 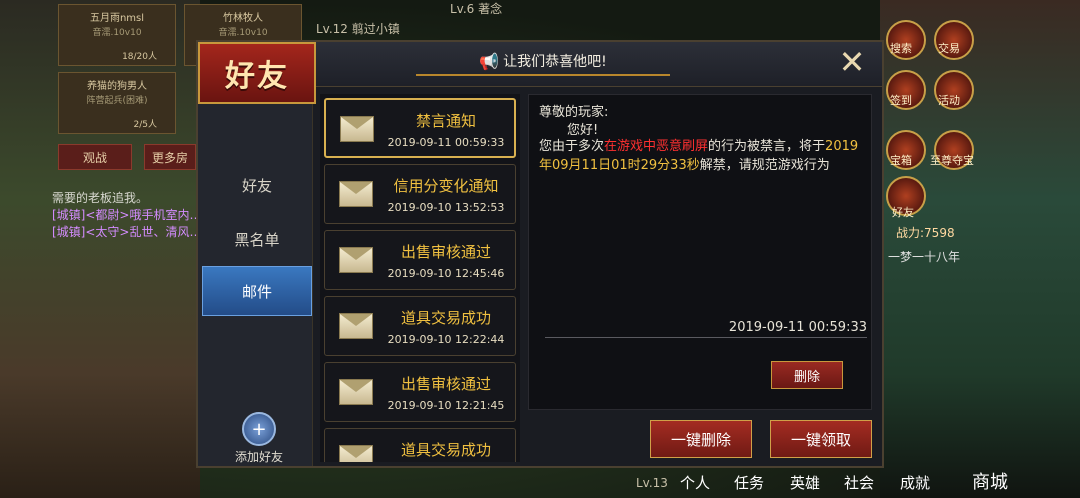 I want to click on mail-item: 出售审核通过 2019-09-10 12:21:45, so click(x=420, y=392).